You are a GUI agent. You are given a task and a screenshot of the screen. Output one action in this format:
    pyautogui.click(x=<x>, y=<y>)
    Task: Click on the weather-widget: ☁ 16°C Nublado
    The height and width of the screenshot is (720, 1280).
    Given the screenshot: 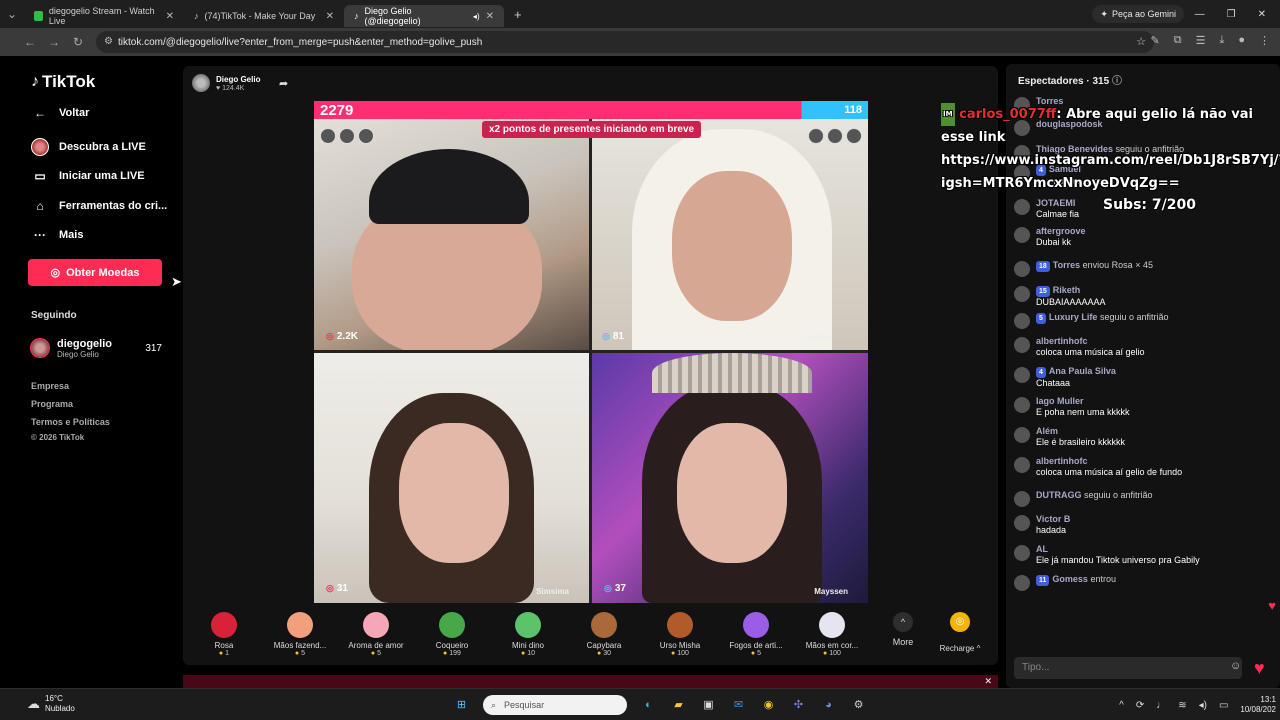 What is the action you would take?
    pyautogui.click(x=51, y=704)
    